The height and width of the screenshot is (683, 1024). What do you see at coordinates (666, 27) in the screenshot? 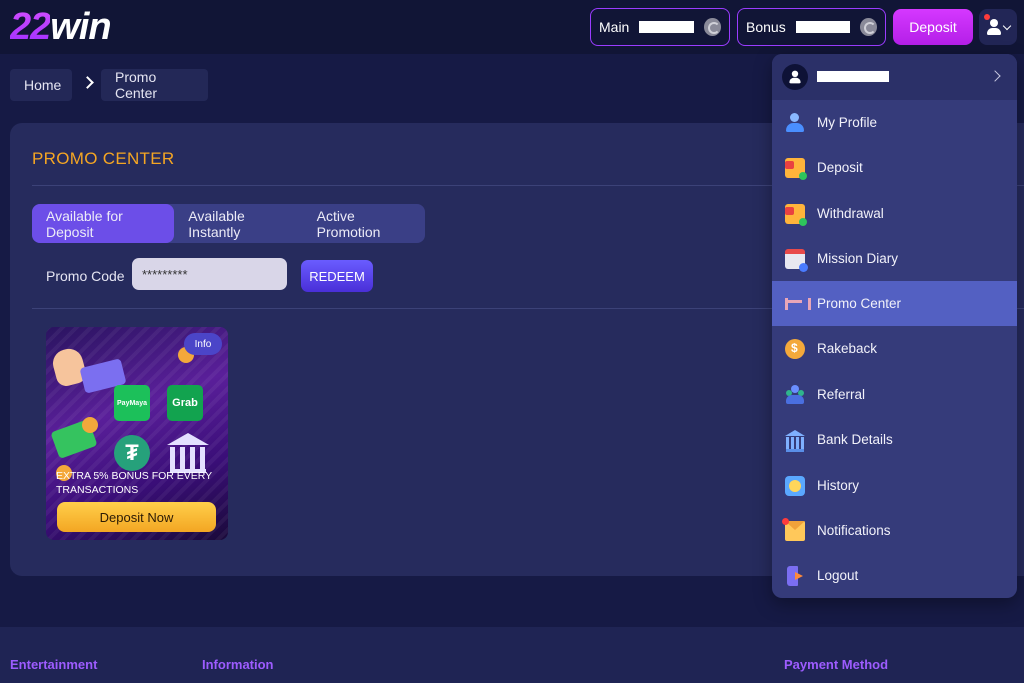
I see `main-balance-value-masked` at bounding box center [666, 27].